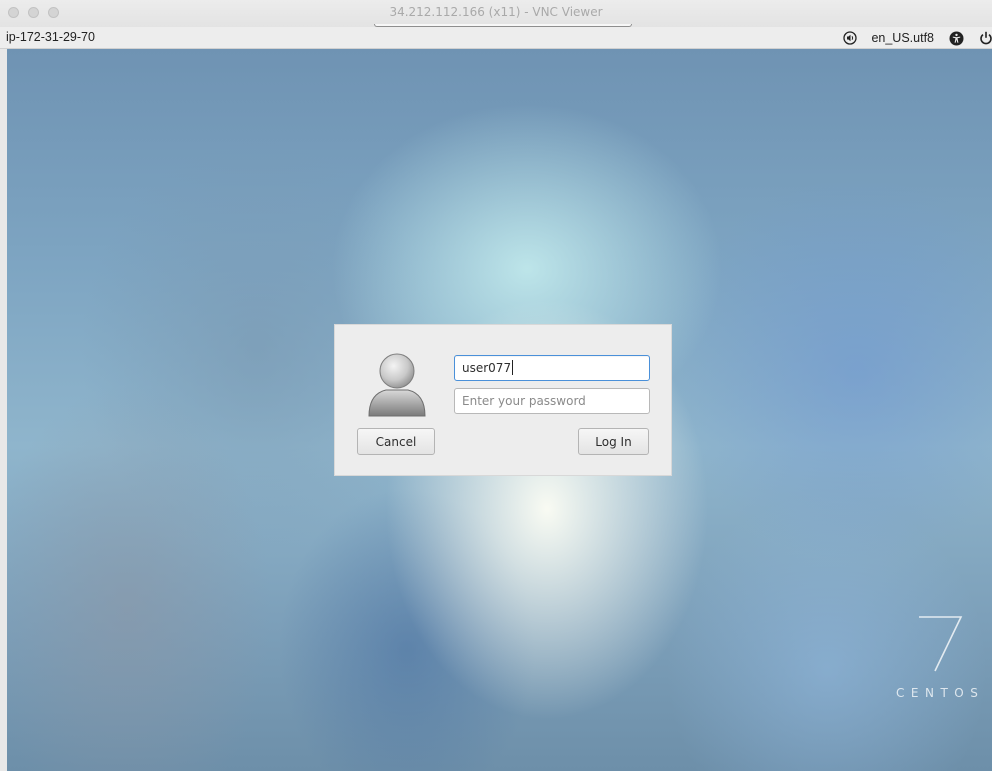 The width and height of the screenshot is (992, 771). Describe the element at coordinates (940, 693) in the screenshot. I see `centos-wordmark: CENTOS` at that location.